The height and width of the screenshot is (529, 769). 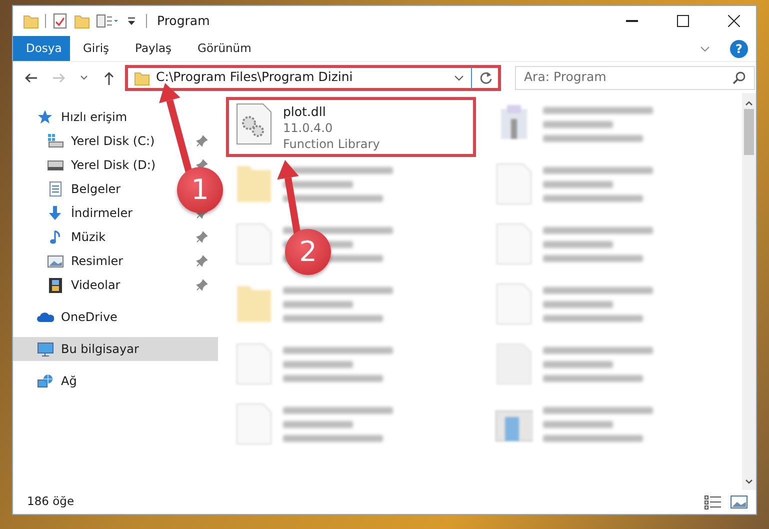 What do you see at coordinates (69, 189) in the screenshot?
I see `sidebar-item: Belgeler` at bounding box center [69, 189].